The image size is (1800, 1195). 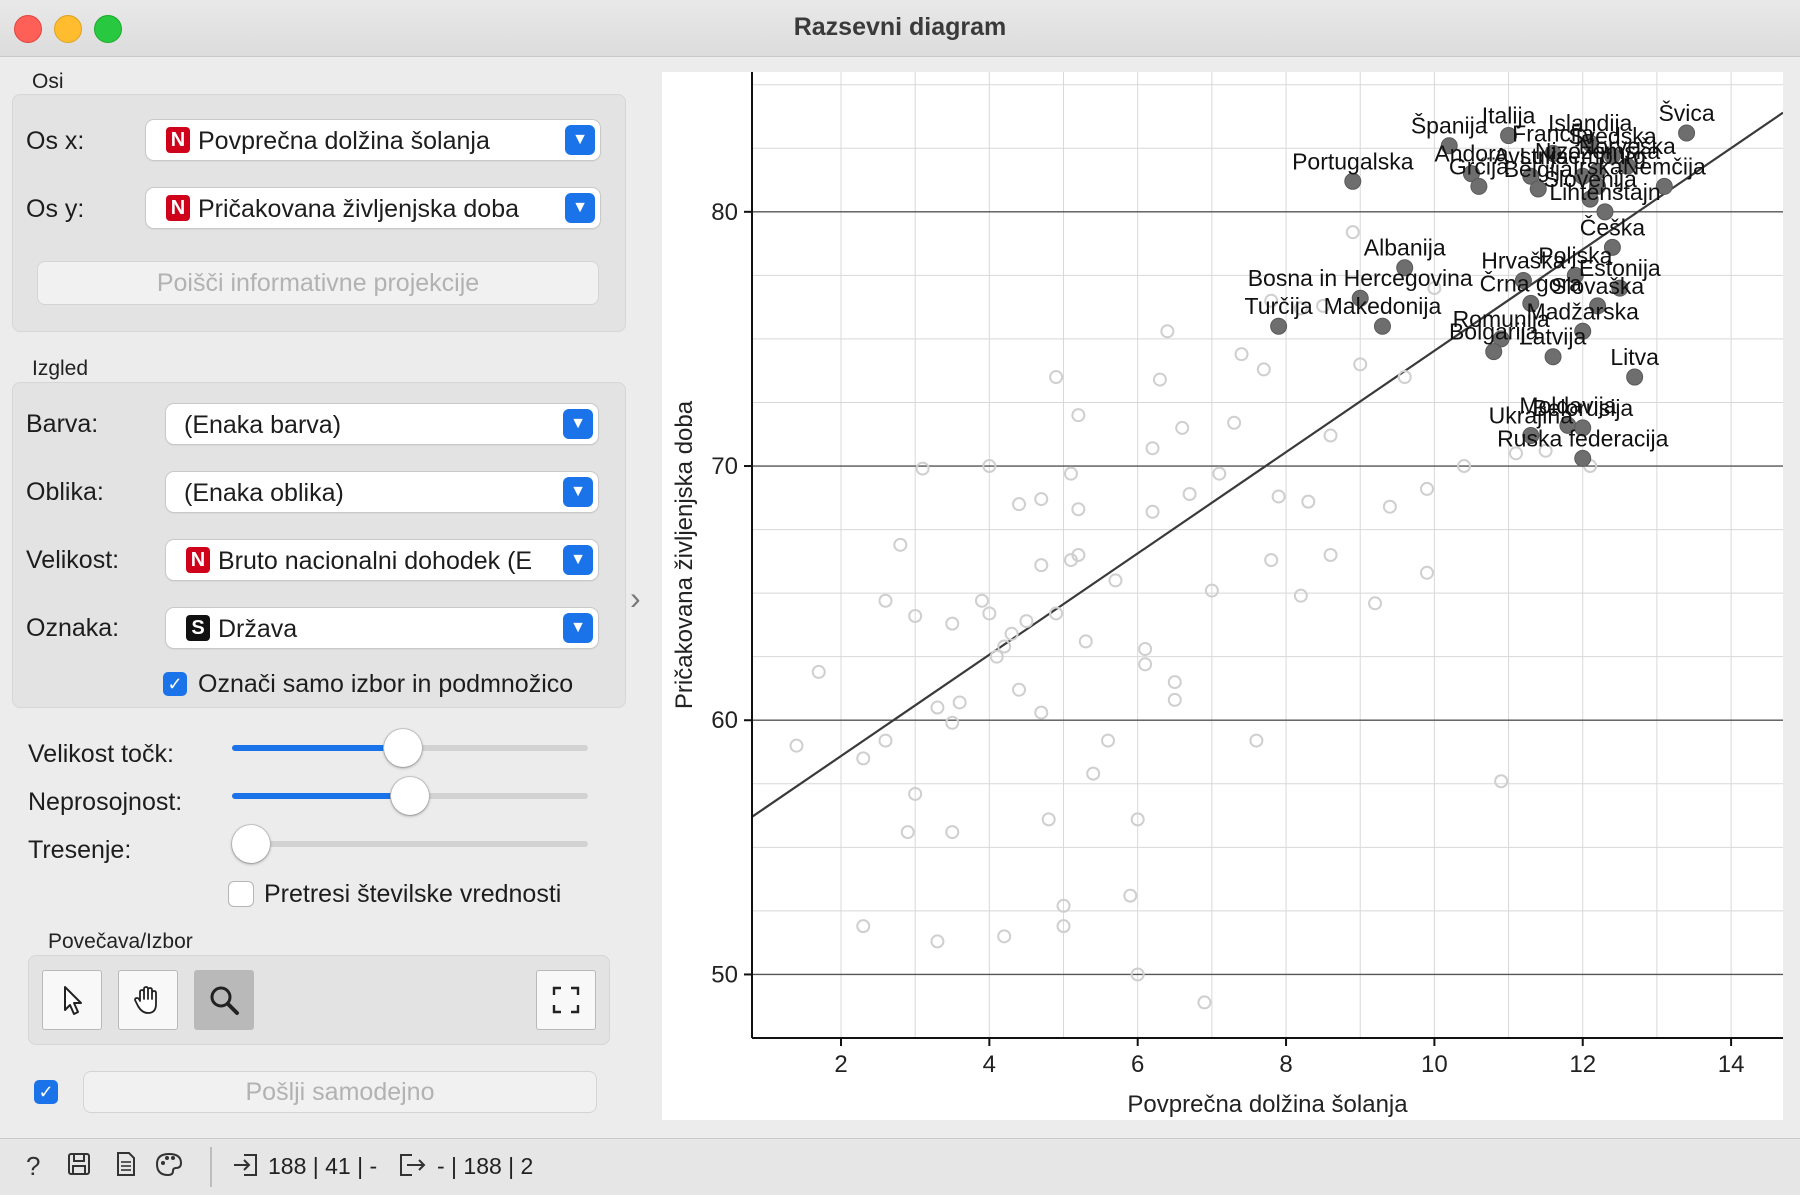 I want to click on y-axis-select: N Pričakovana življenjska doba ▼, so click(x=373, y=208).